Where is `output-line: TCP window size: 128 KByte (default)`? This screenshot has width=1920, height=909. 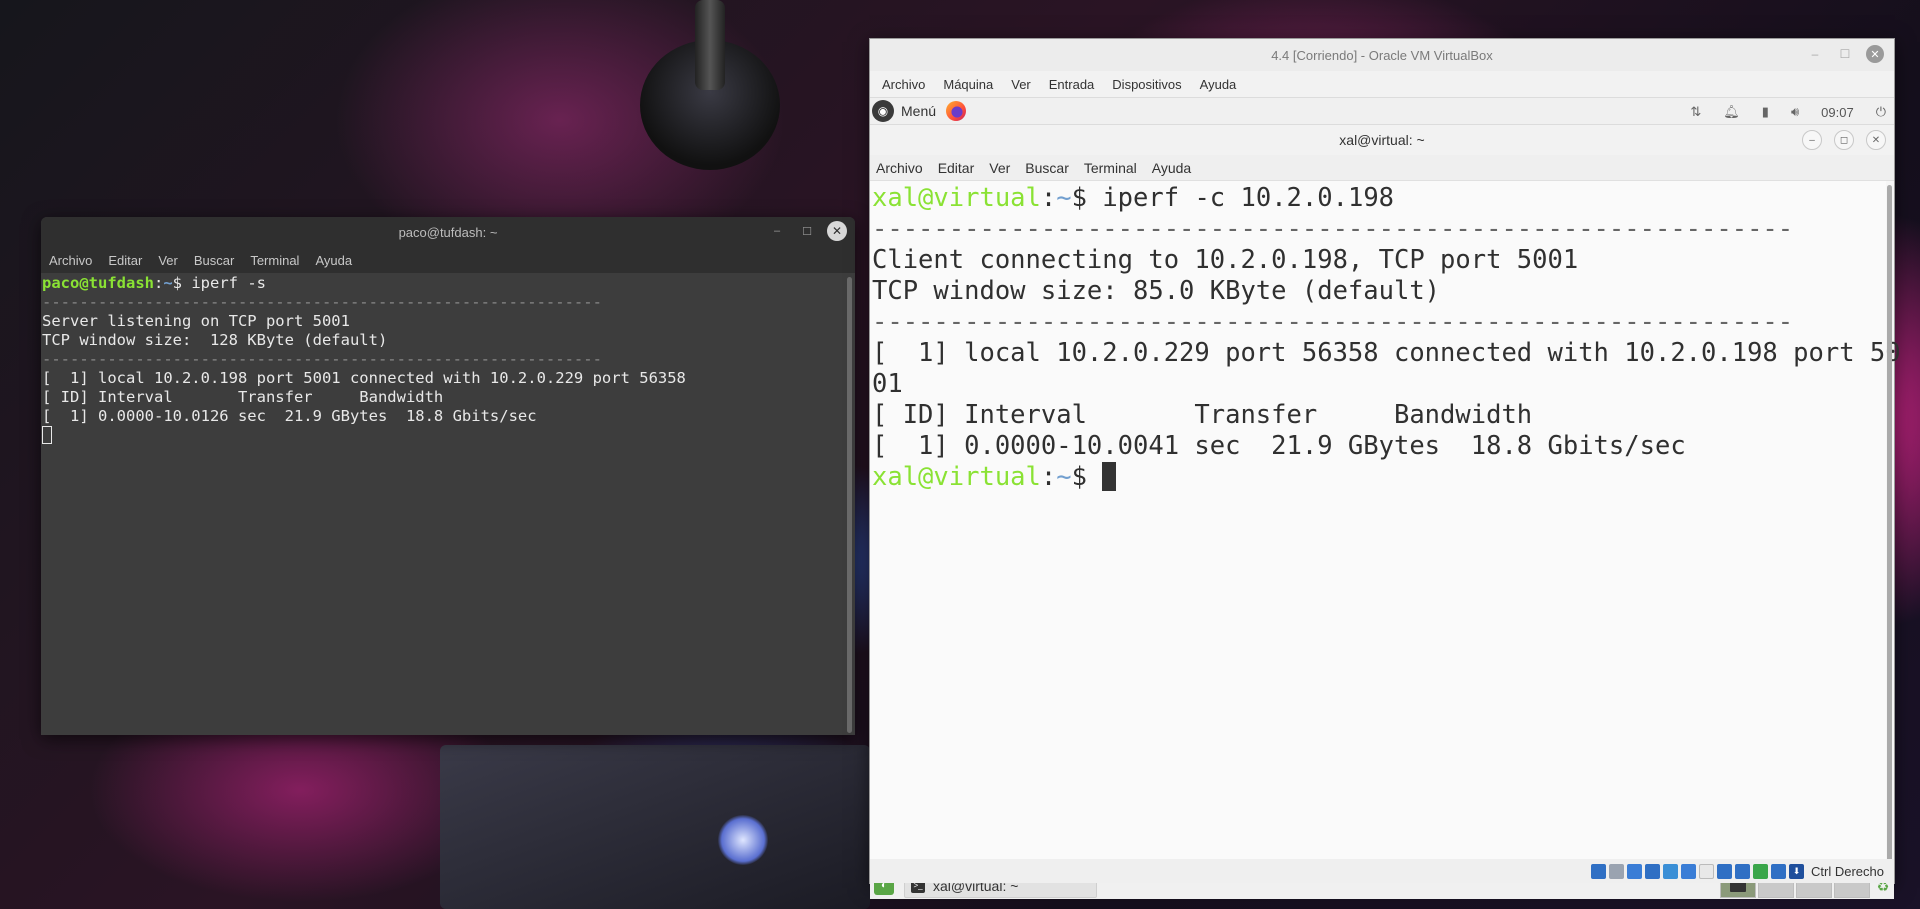
output-line: TCP window size: 128 KByte (default) is located at coordinates (215, 340).